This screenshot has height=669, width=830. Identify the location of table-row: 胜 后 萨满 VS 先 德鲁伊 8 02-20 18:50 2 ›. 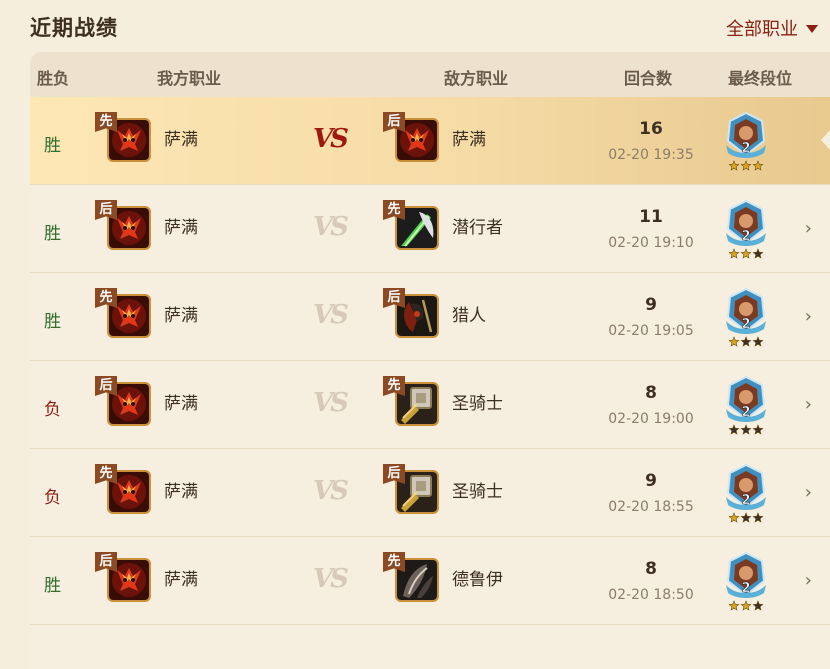
(430, 581).